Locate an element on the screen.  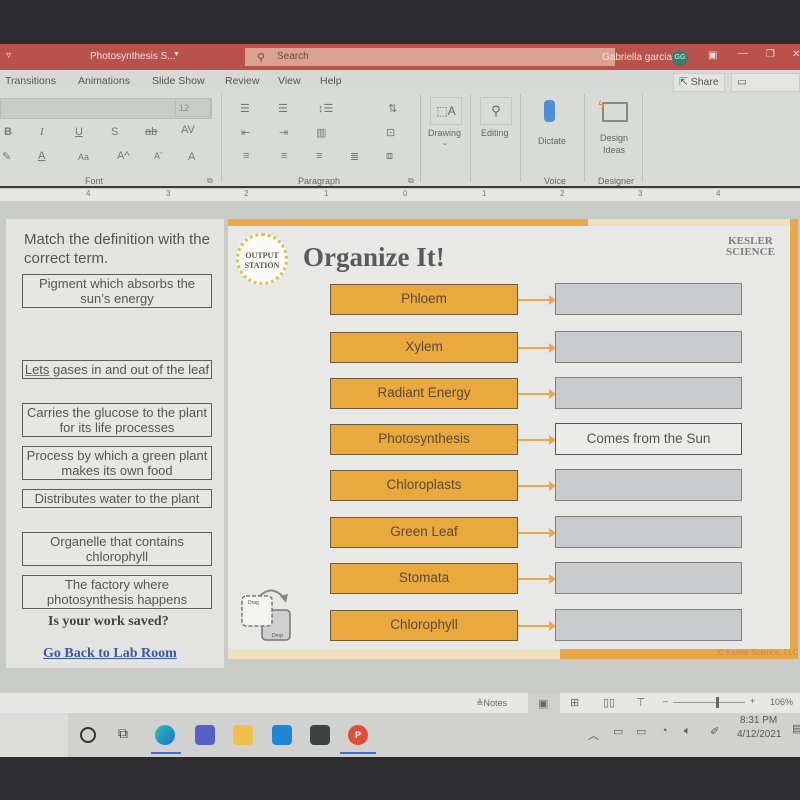
font-size-select: 12 is located at coordinates (193, 107).